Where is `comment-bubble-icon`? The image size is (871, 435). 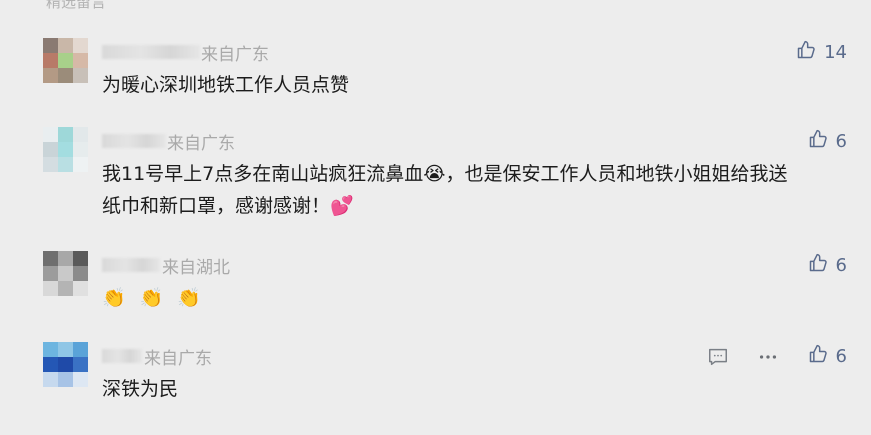
comment-bubble-icon is located at coordinates (718, 359).